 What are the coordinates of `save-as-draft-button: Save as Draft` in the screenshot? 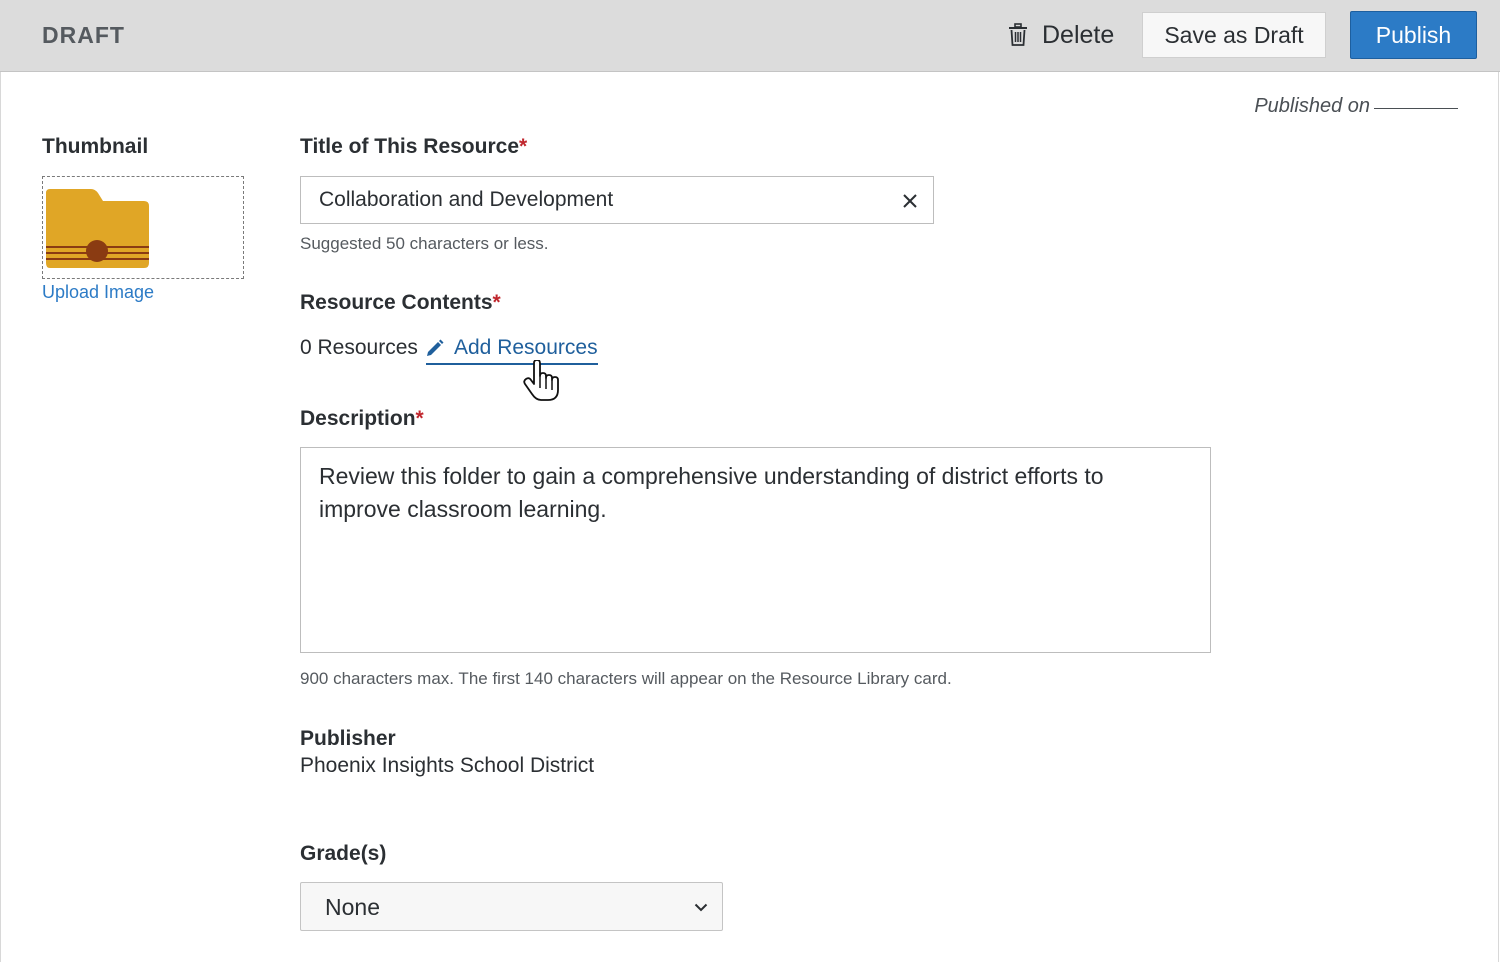 It's located at (1234, 35).